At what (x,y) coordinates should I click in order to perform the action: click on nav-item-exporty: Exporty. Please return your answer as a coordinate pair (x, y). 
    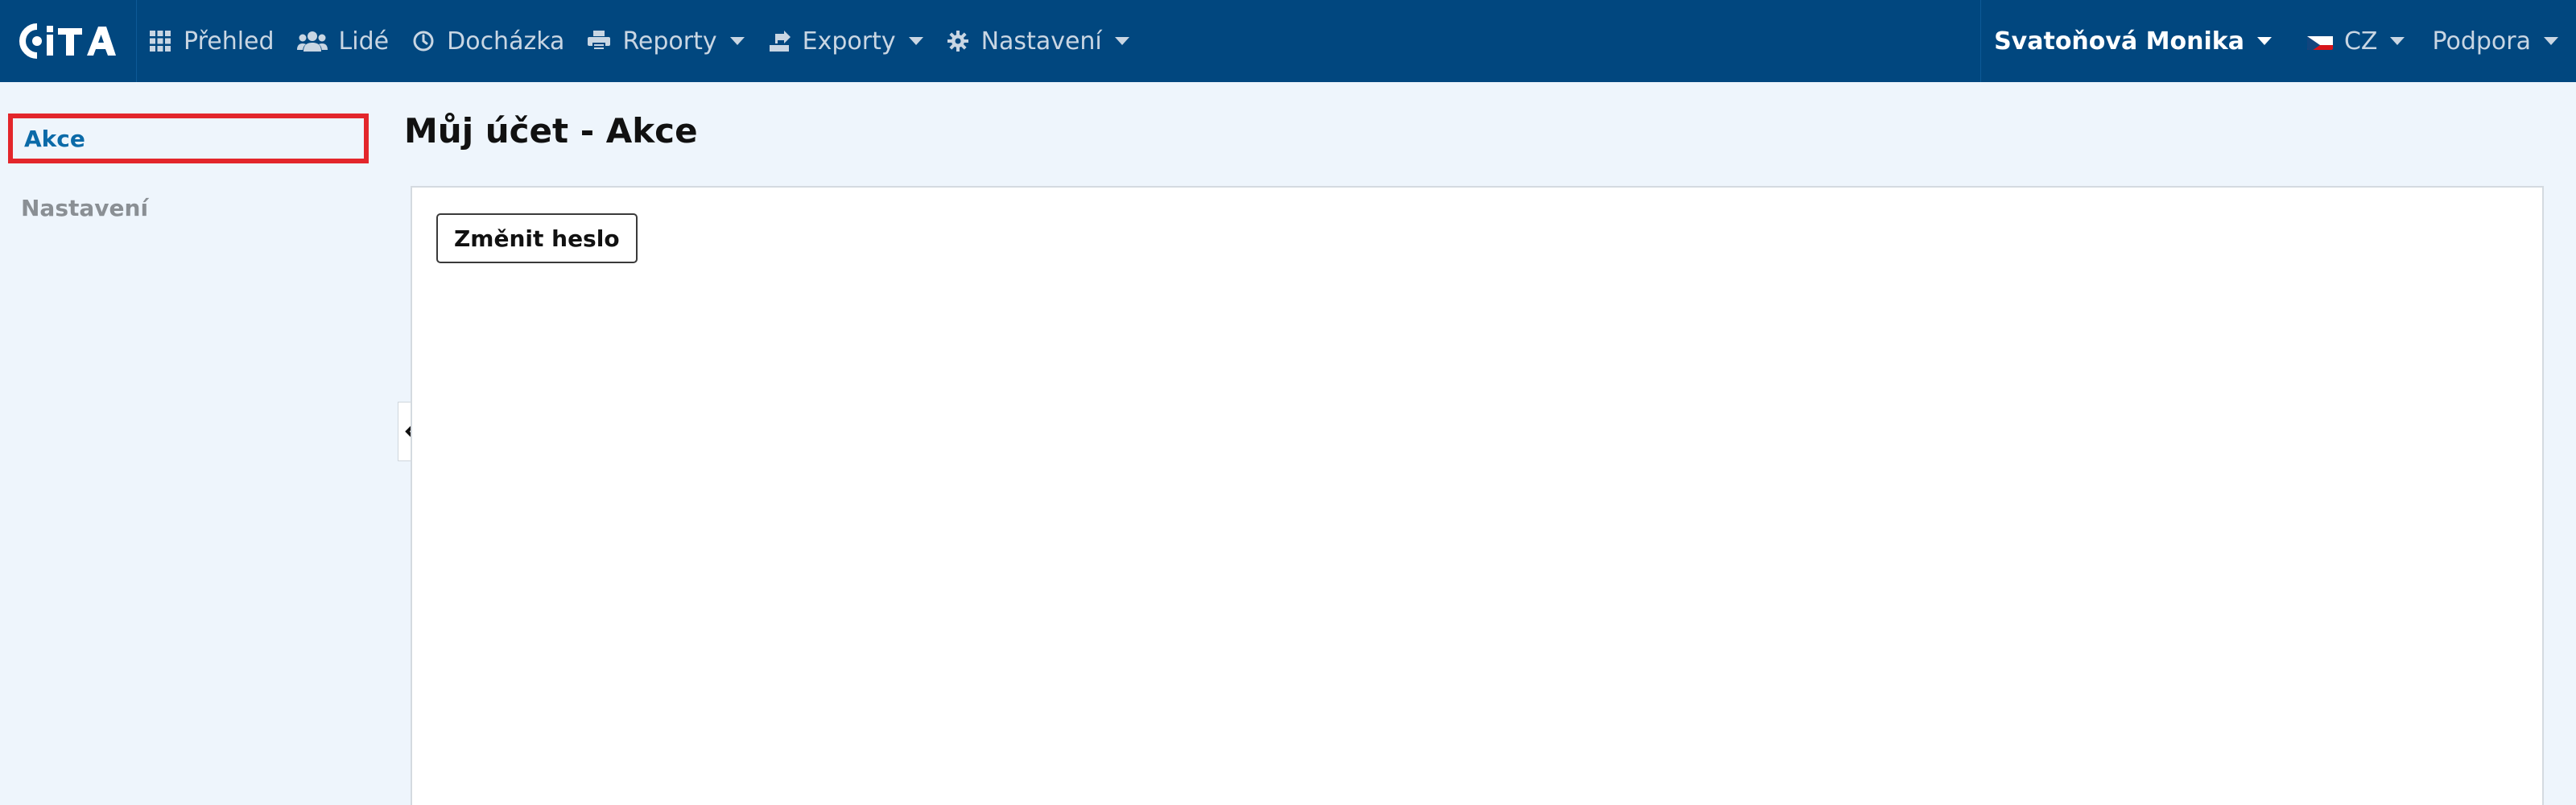
    Looking at the image, I should click on (845, 41).